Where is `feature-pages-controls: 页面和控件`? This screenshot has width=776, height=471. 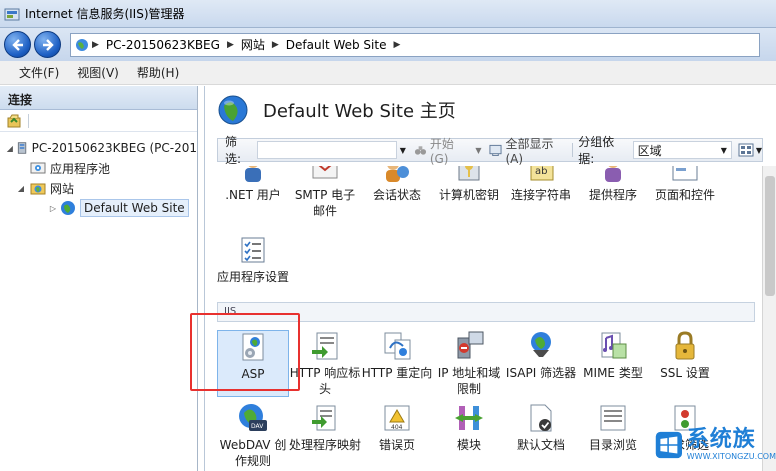
feature-pages-controls: 页面和控件 is located at coordinates (685, 192).